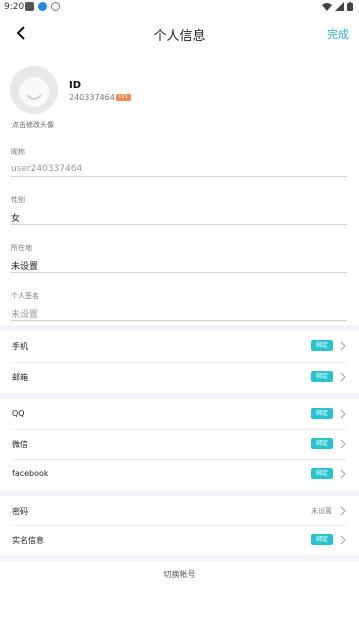 The height and width of the screenshot is (638, 359). I want to click on nickname-underline, so click(179, 176).